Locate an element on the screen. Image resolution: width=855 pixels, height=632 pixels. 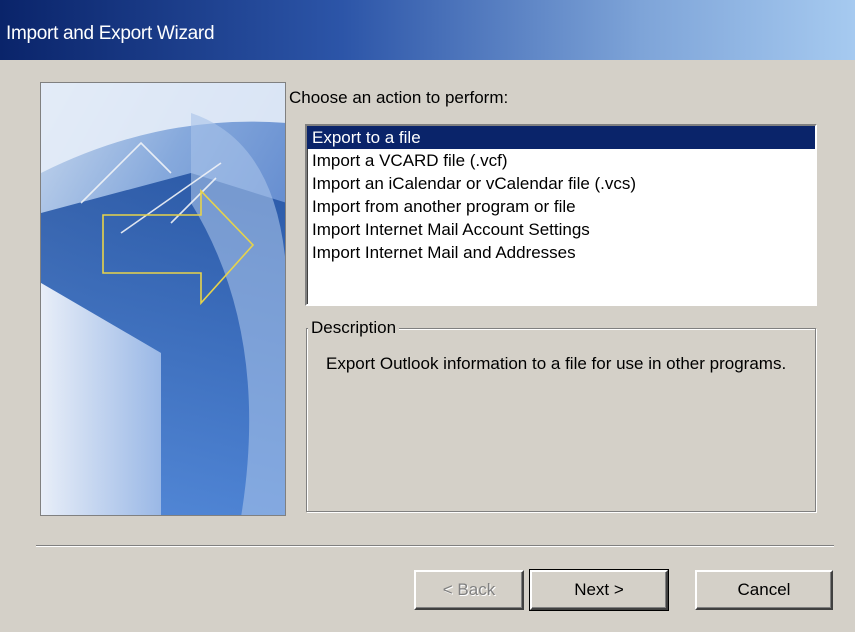
list-item-import-from-program: Import from another program or file is located at coordinates (561, 206).